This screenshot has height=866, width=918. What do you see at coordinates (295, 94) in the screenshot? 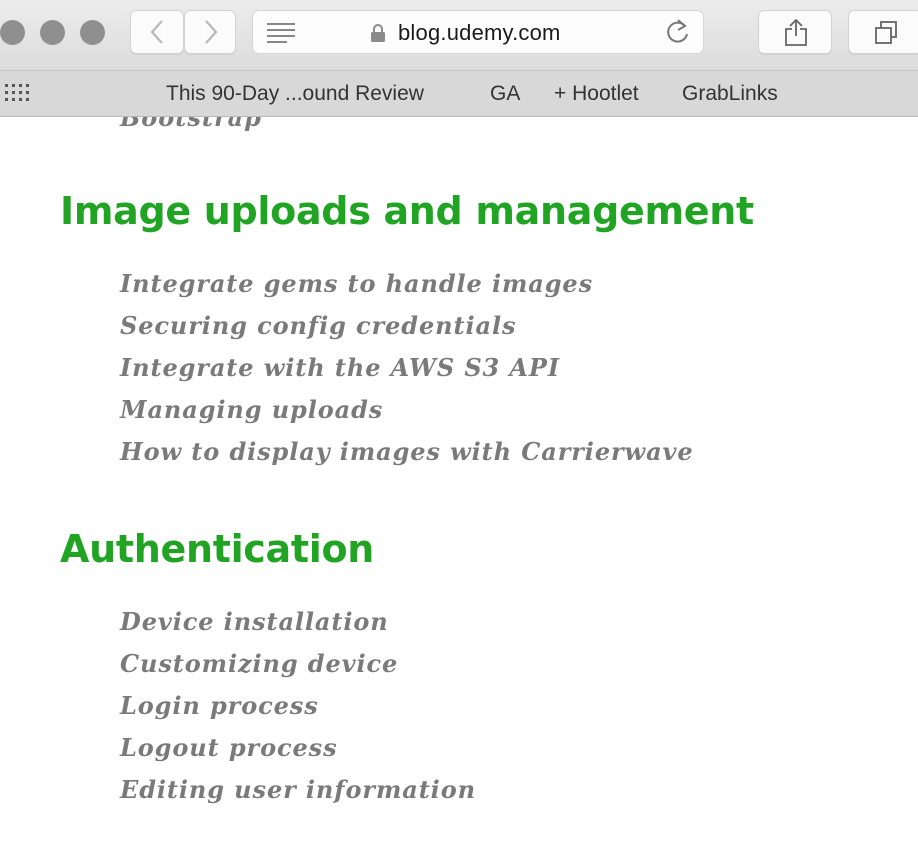
I see `bookmark-review: This 90-Day ...ound Review` at bounding box center [295, 94].